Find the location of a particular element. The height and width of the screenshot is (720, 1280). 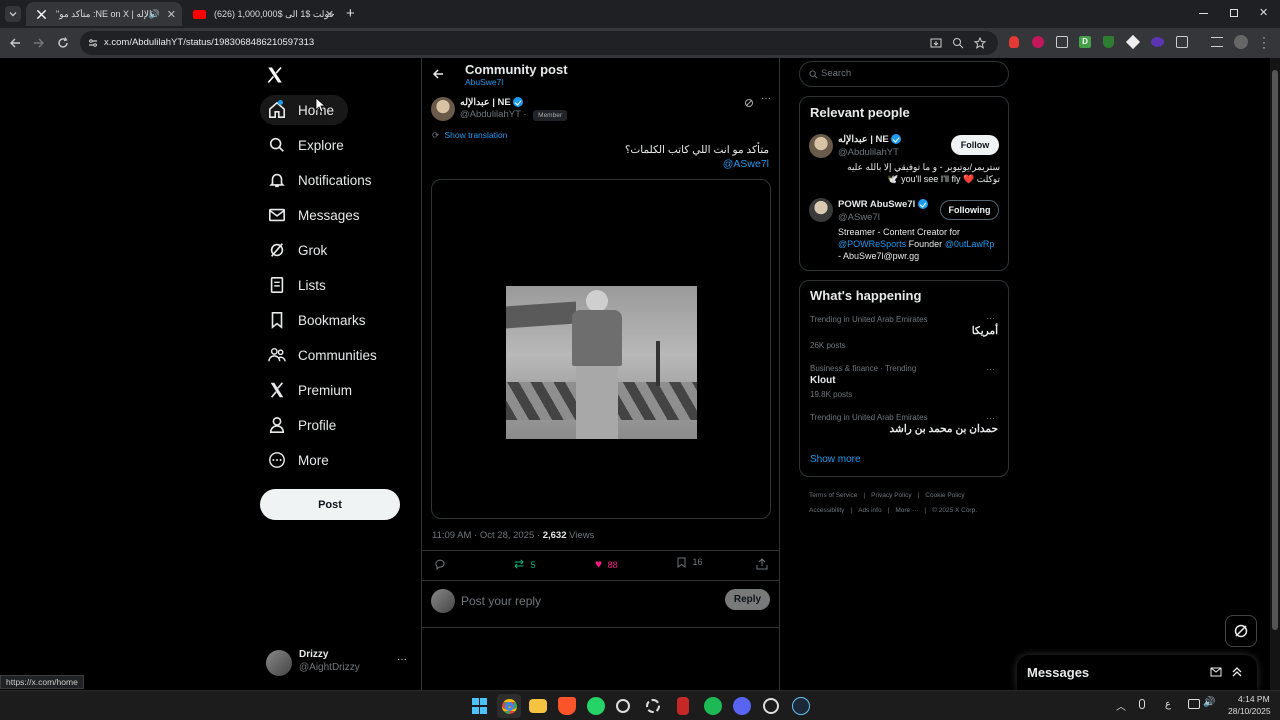

footer-link: © 2025 X Corp. is located at coordinates (954, 510).